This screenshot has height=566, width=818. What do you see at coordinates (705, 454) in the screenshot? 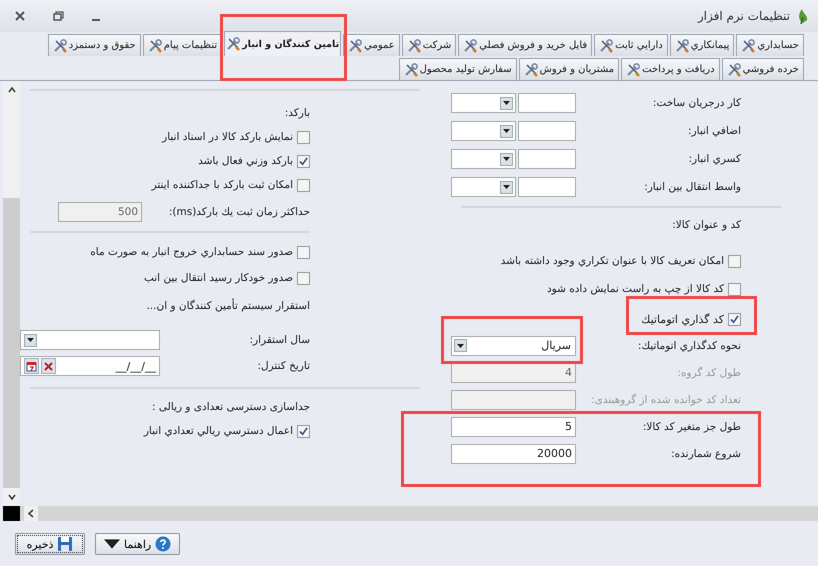
I see `field-label: شروع شمارنده:` at bounding box center [705, 454].